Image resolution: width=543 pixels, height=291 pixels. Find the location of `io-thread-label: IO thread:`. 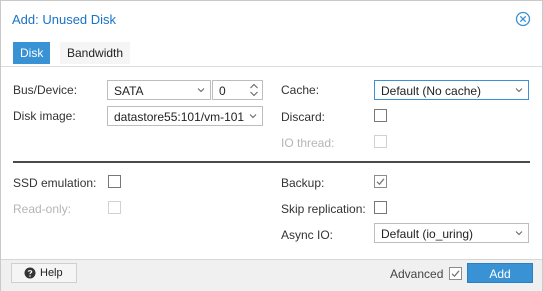

io-thread-label: IO thread: is located at coordinates (308, 143).